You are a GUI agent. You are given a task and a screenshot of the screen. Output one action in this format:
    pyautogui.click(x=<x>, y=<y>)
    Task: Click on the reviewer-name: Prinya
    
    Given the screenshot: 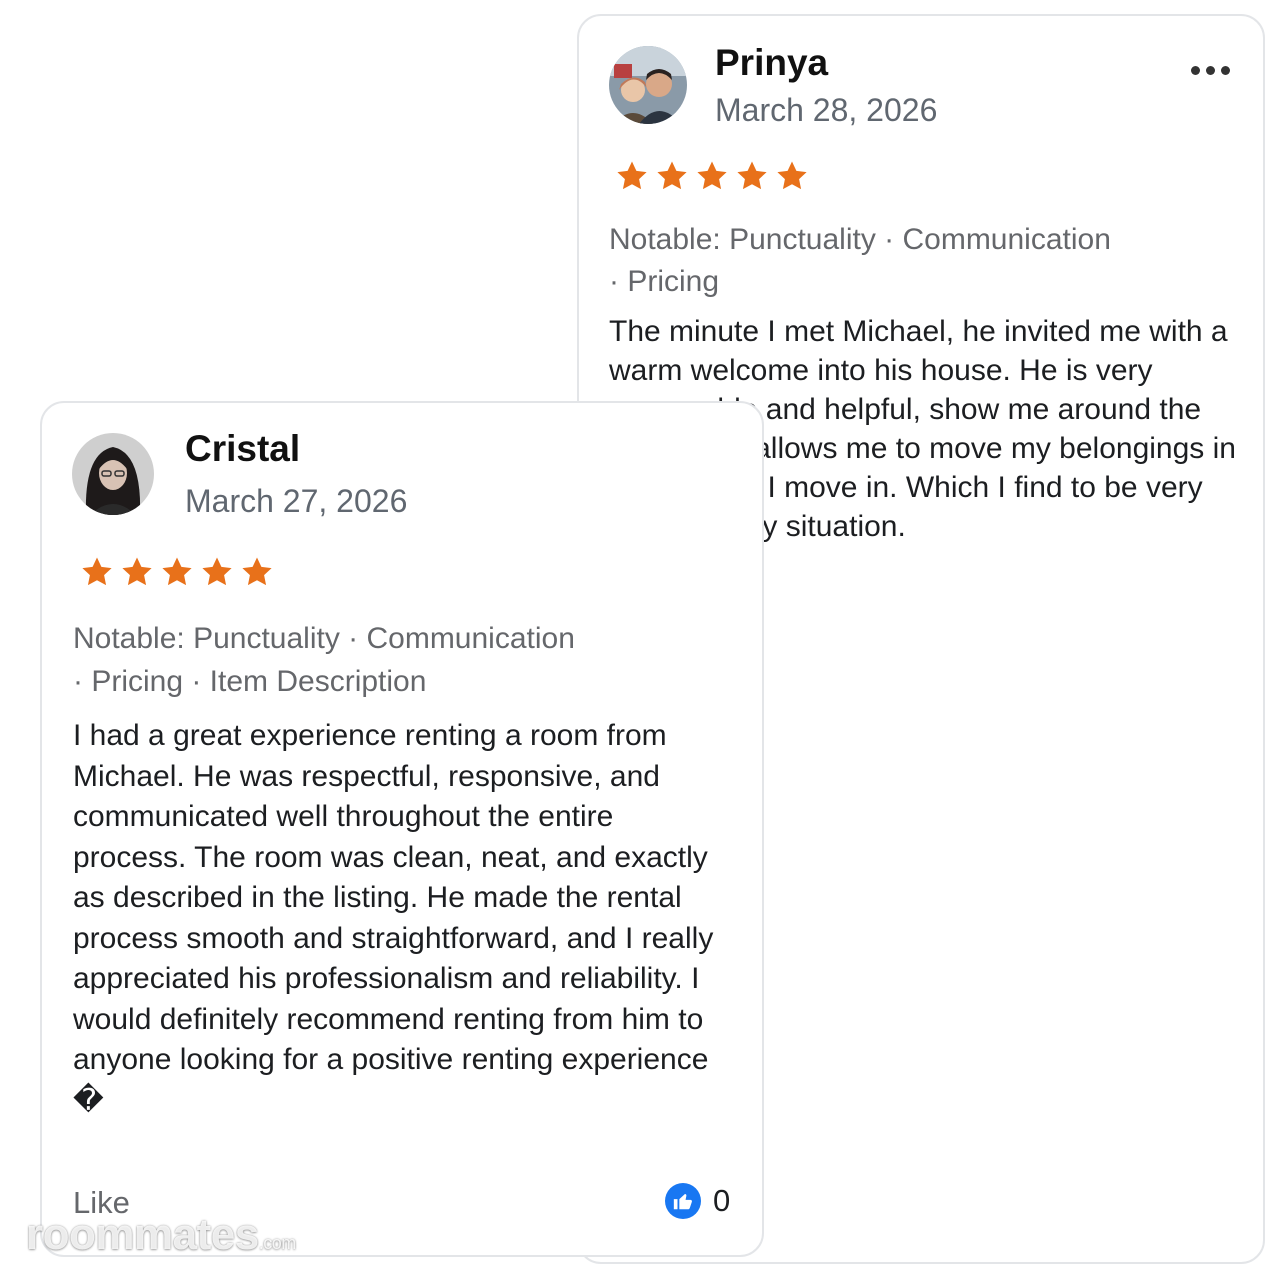 What is the action you would take?
    pyautogui.click(x=771, y=63)
    